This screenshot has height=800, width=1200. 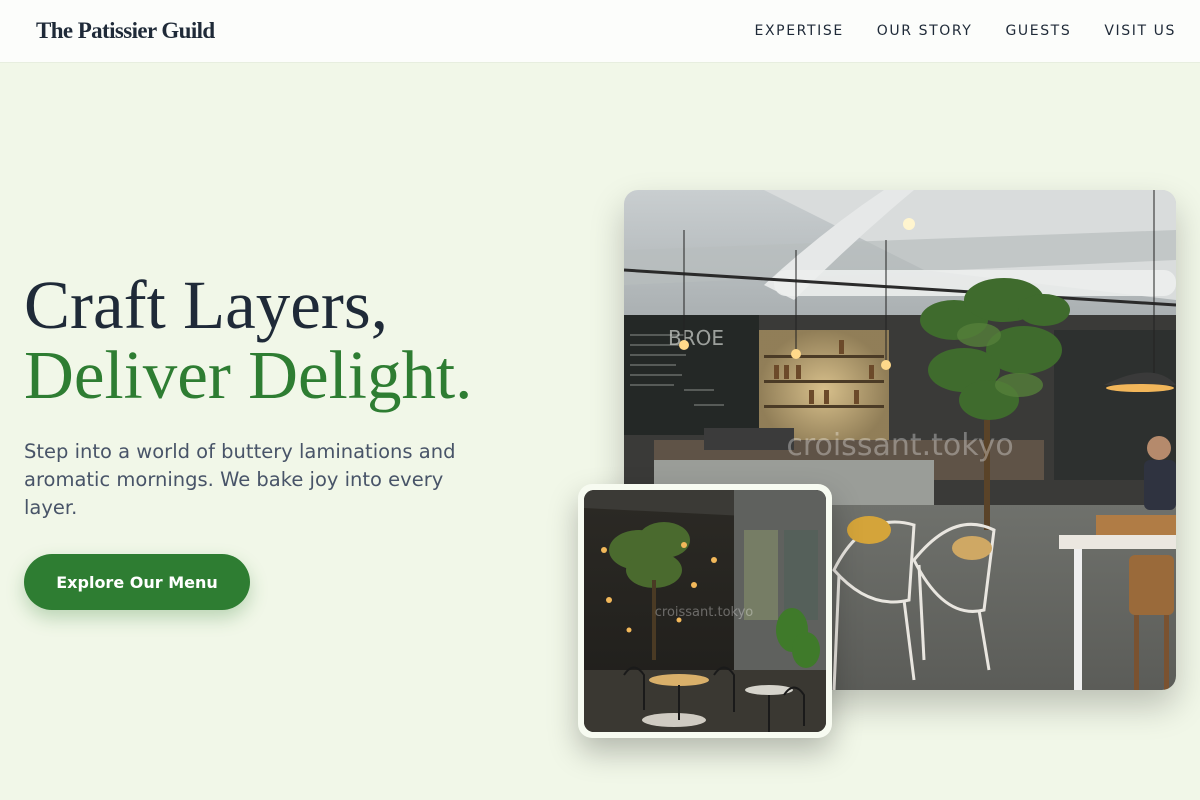 I want to click on svg-text: BROE, so click(x=696, y=338).